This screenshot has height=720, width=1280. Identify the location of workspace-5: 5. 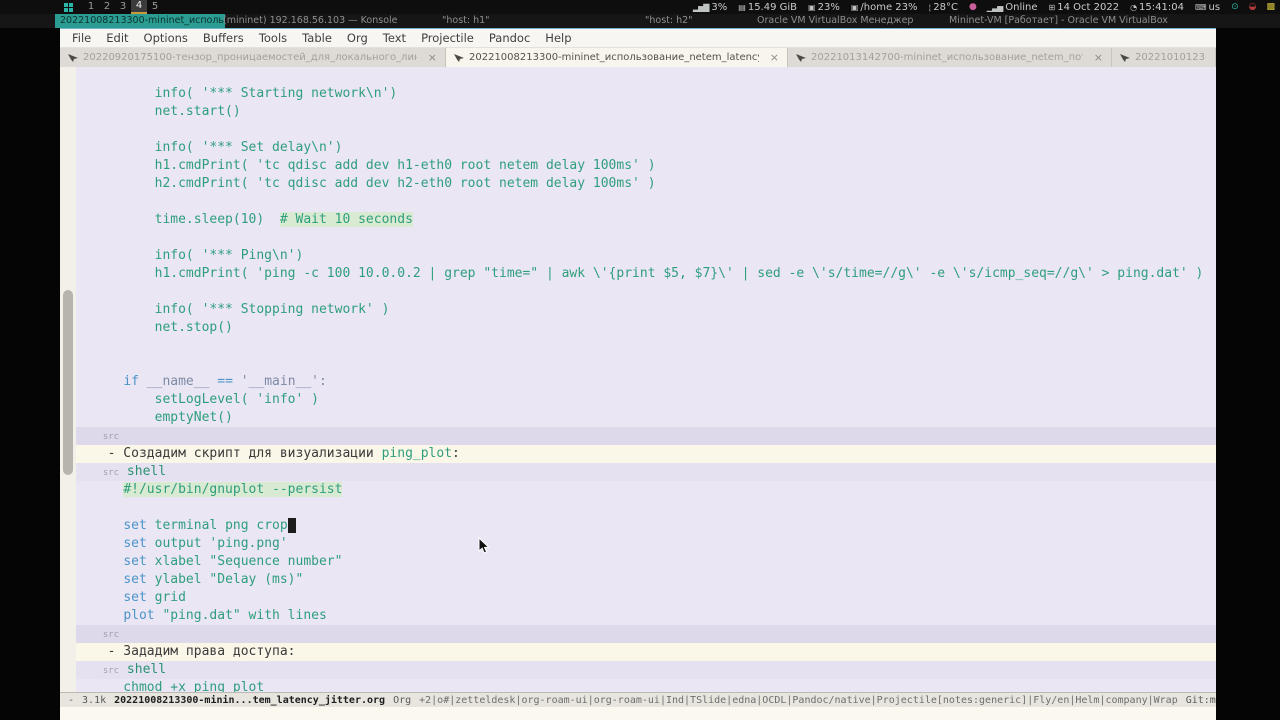
(155, 7).